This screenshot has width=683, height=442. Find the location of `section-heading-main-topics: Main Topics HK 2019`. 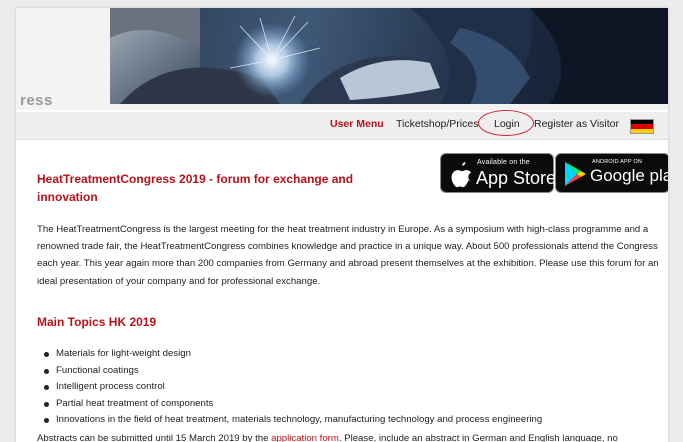

section-heading-main-topics: Main Topics HK 2019 is located at coordinates (97, 322).